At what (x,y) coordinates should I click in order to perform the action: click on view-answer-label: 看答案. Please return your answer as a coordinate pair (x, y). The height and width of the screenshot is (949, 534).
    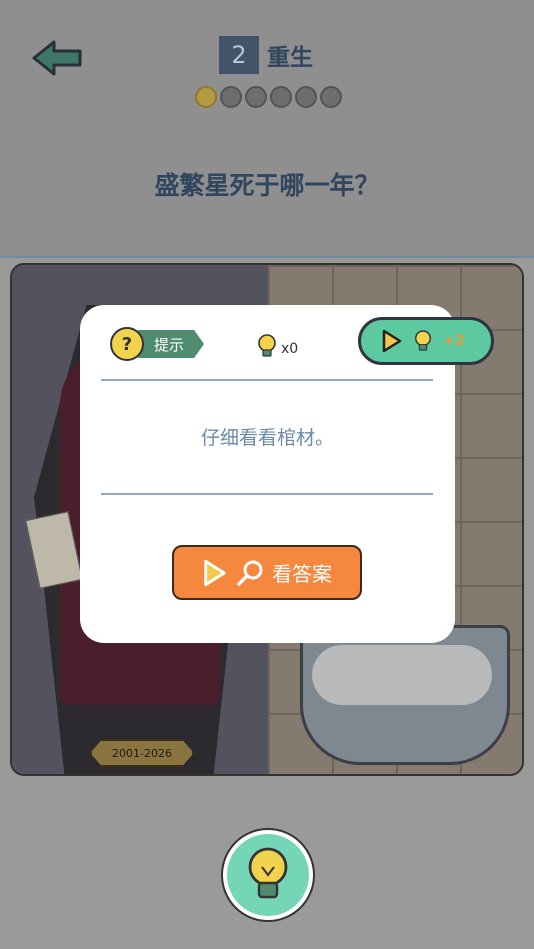
    Looking at the image, I should click on (302, 574).